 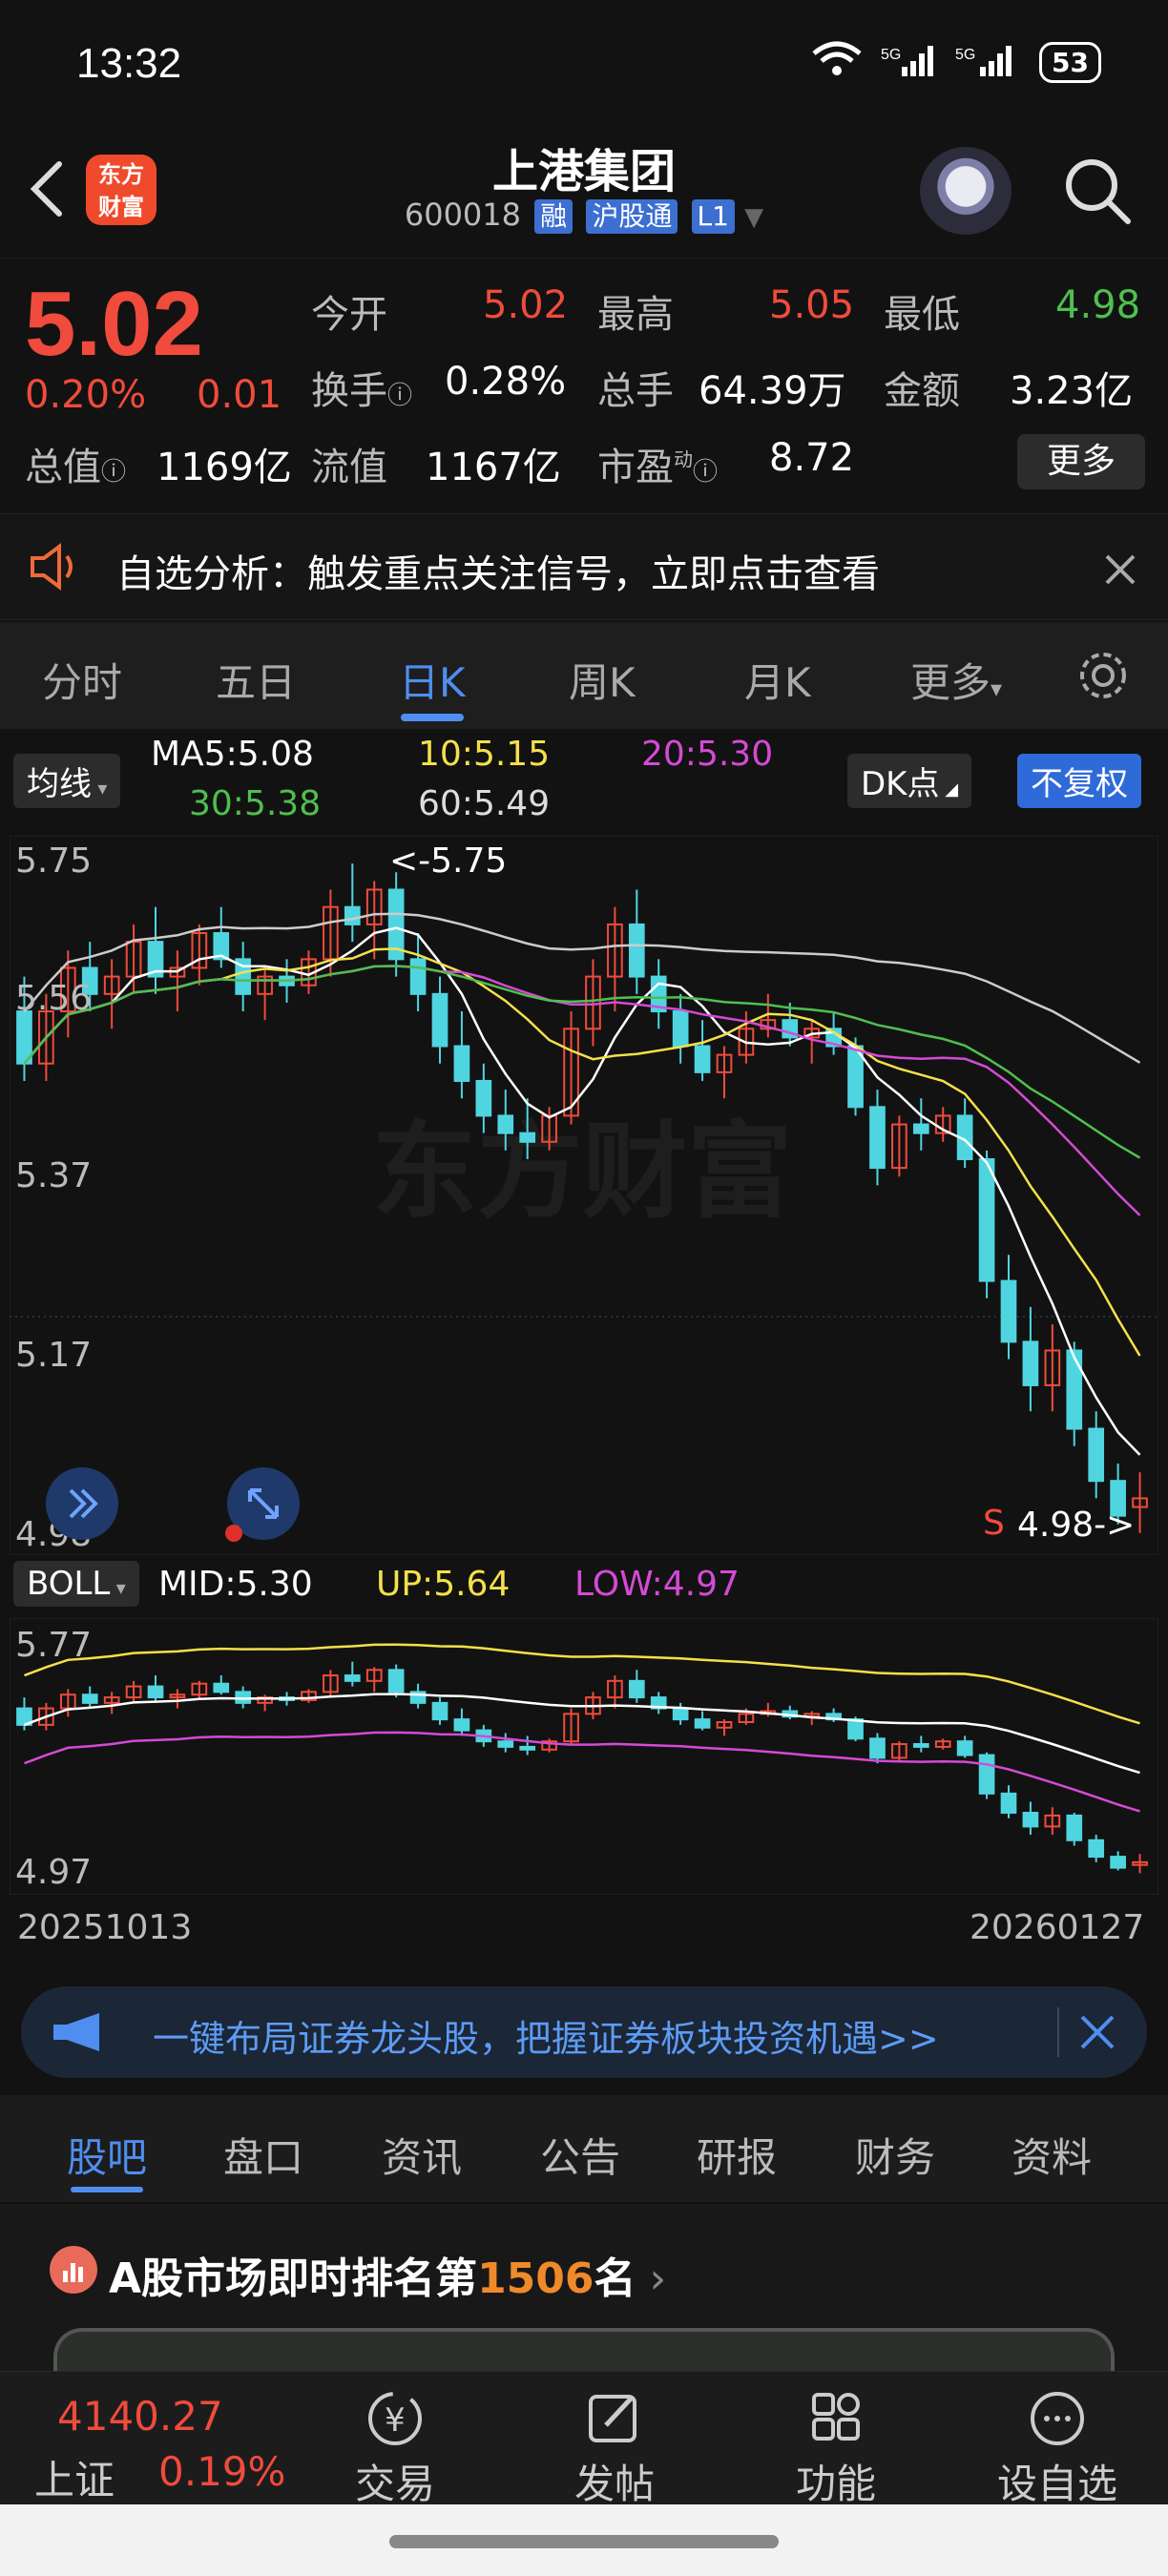 What do you see at coordinates (713, 216) in the screenshot?
I see `tag-level: L1` at bounding box center [713, 216].